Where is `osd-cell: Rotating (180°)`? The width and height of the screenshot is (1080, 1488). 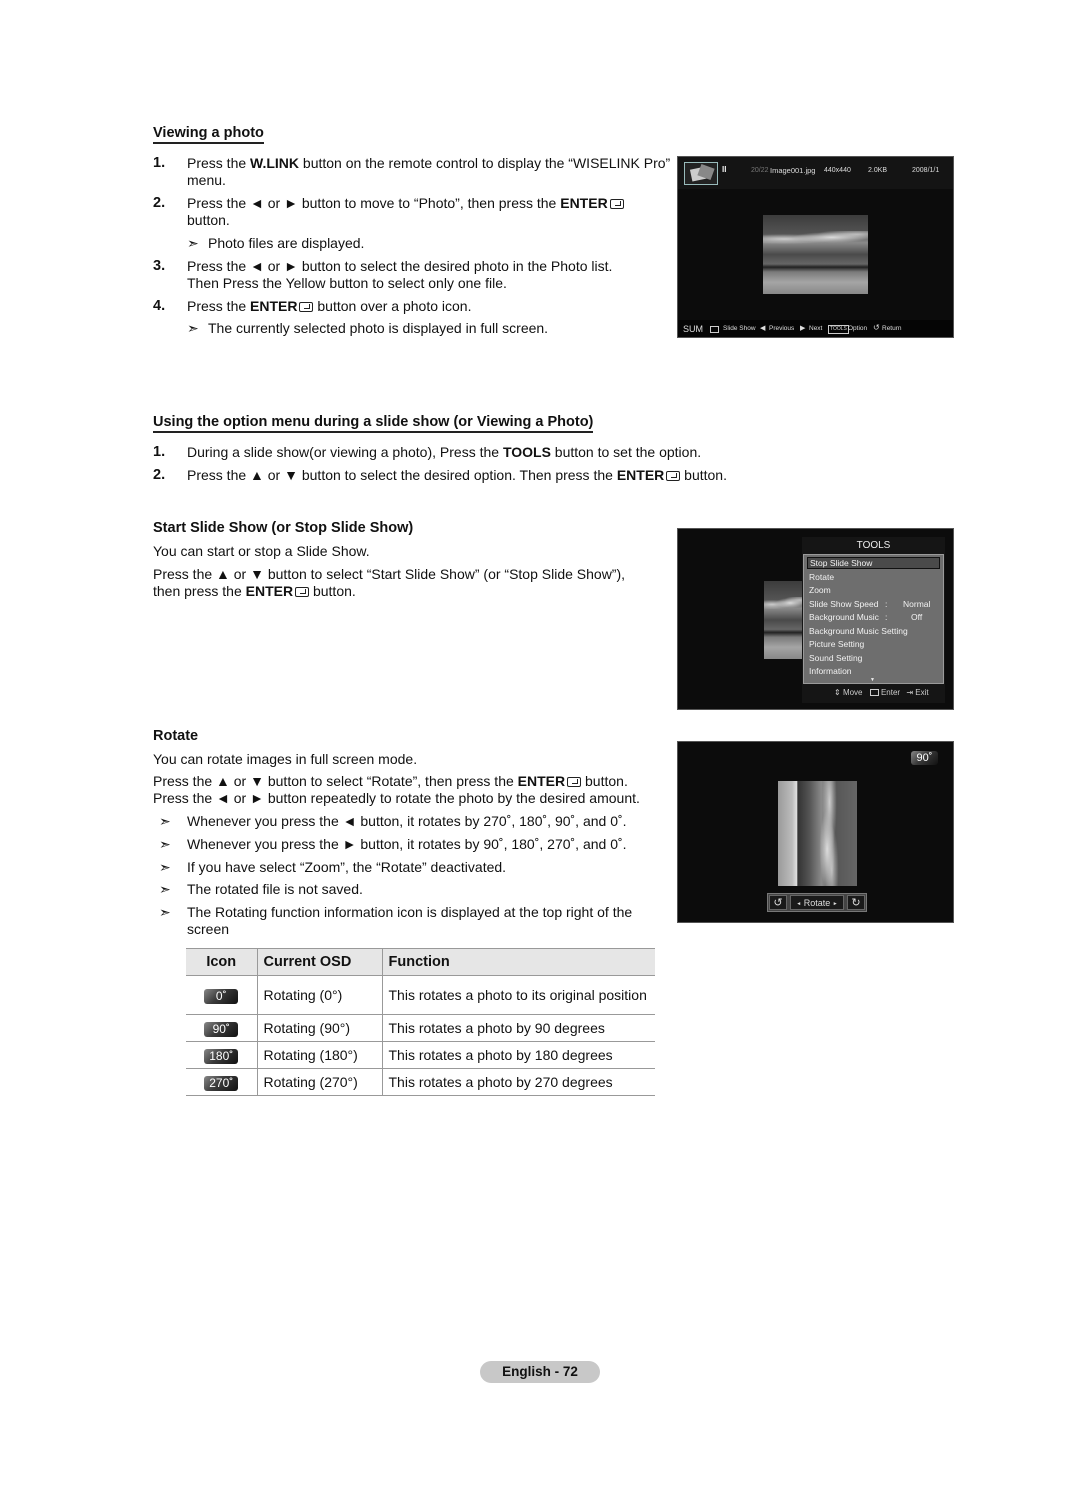 osd-cell: Rotating (180°) is located at coordinates (319, 1055).